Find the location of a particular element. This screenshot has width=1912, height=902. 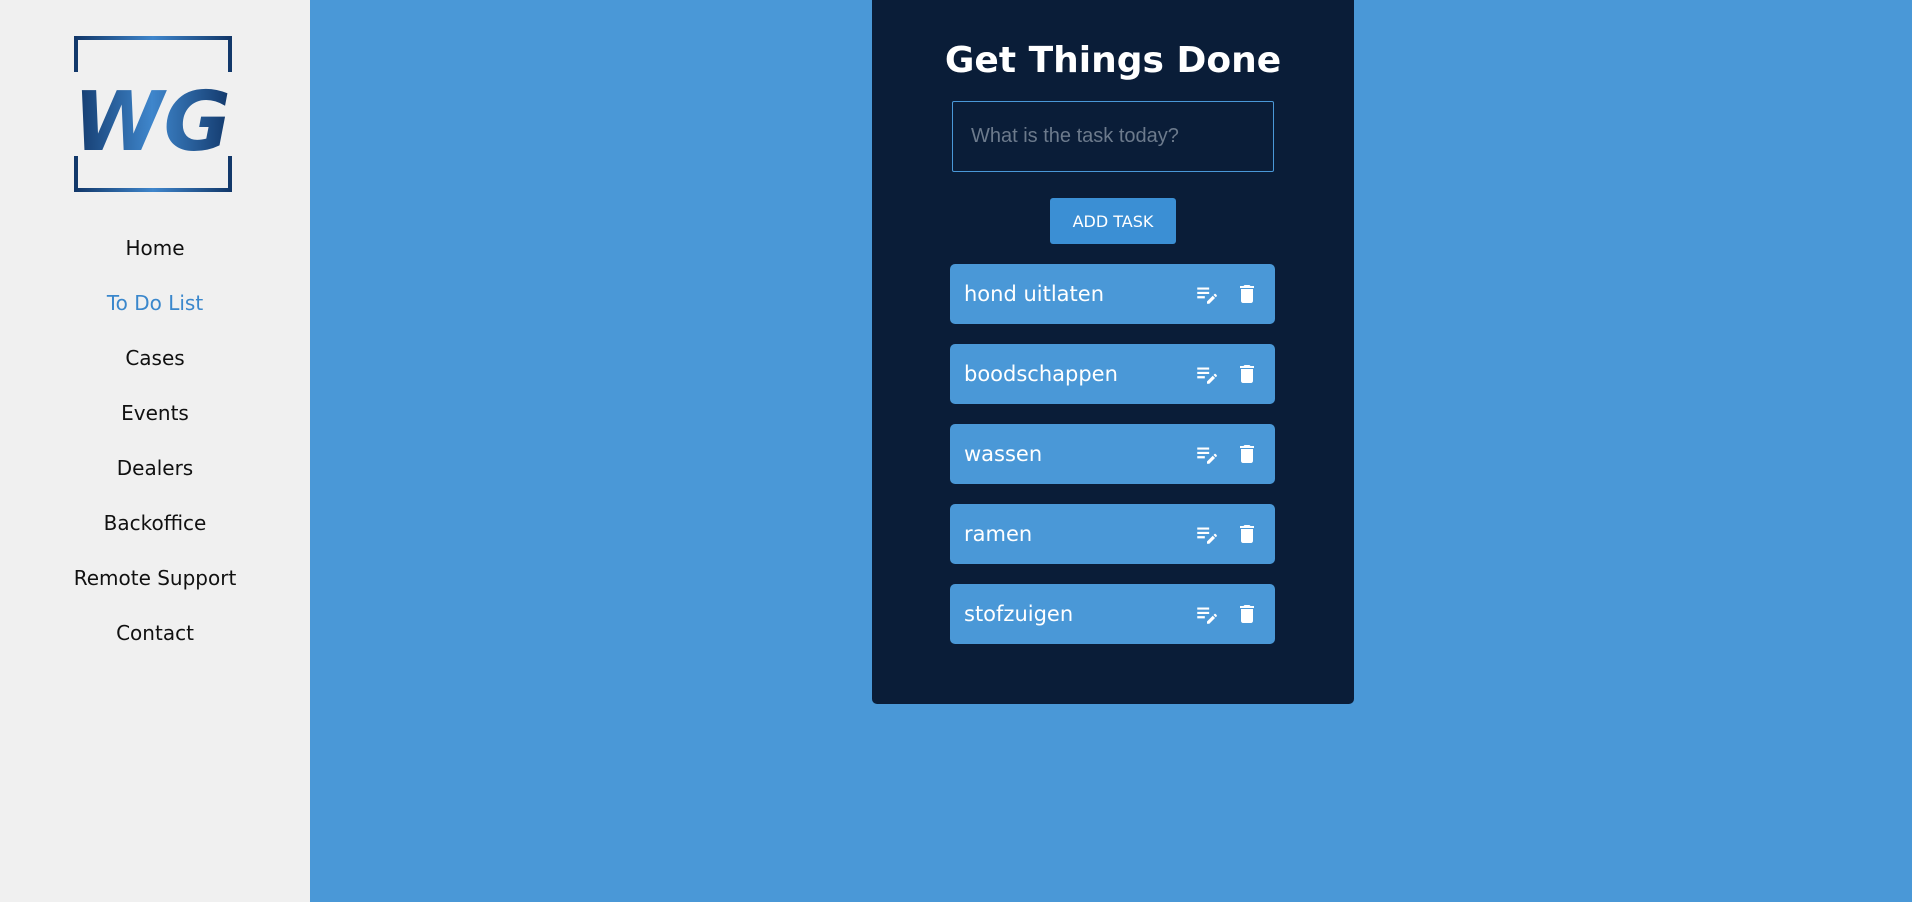

nav-link-dealers: Dealers is located at coordinates (155, 468).